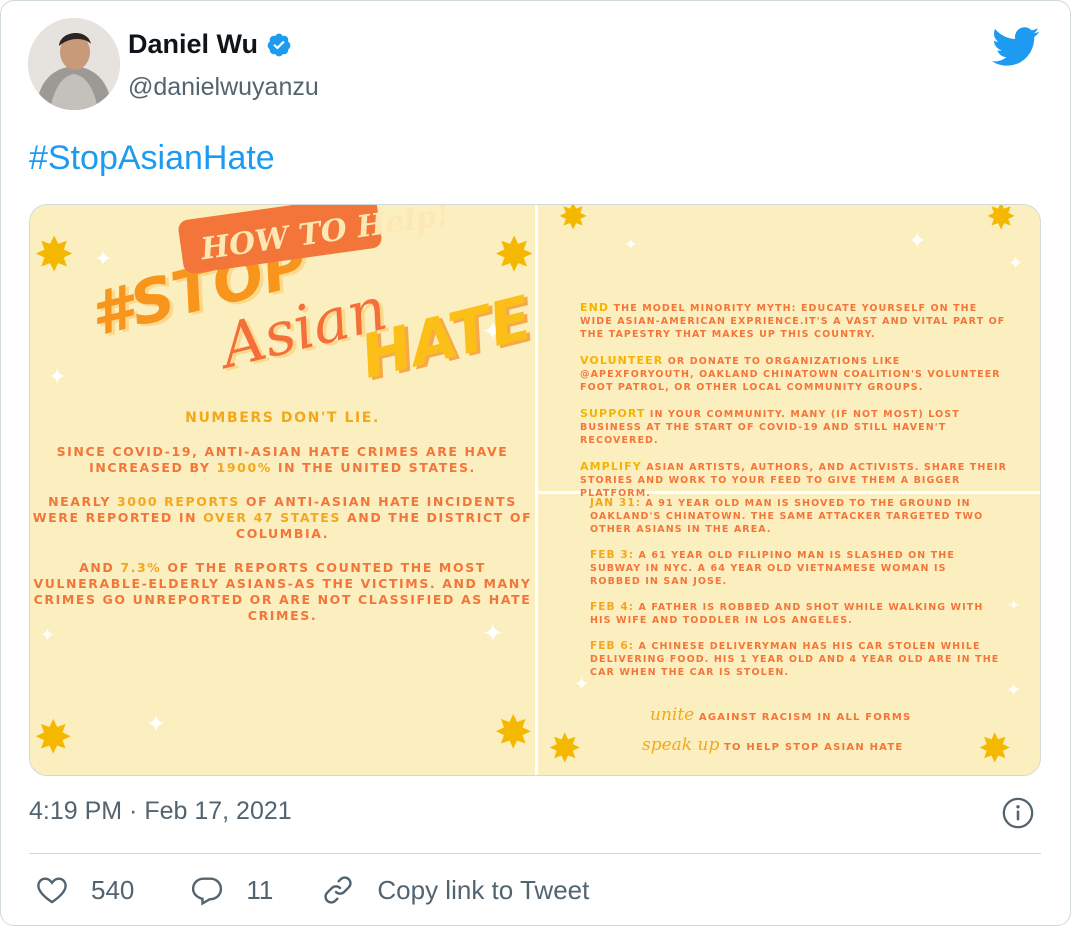 The width and height of the screenshot is (1080, 931). I want to click on unite-line: unite AGAINST RACISM IN ALL FORMS, so click(781, 715).